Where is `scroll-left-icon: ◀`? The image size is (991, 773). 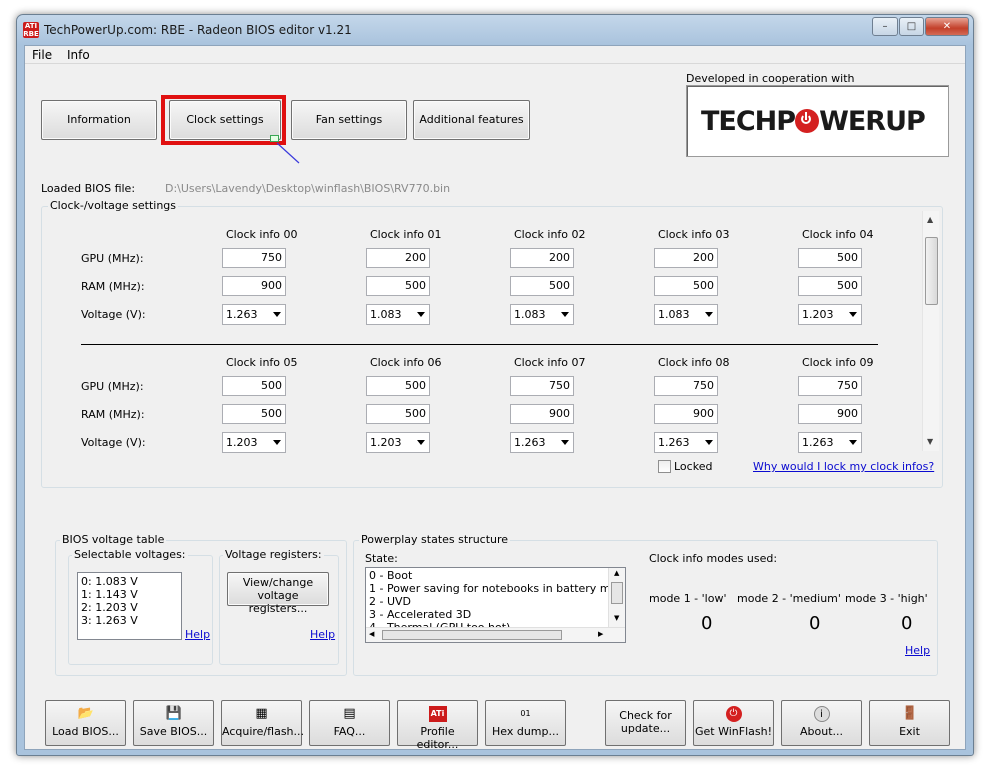 scroll-left-icon: ◀ is located at coordinates (371, 634).